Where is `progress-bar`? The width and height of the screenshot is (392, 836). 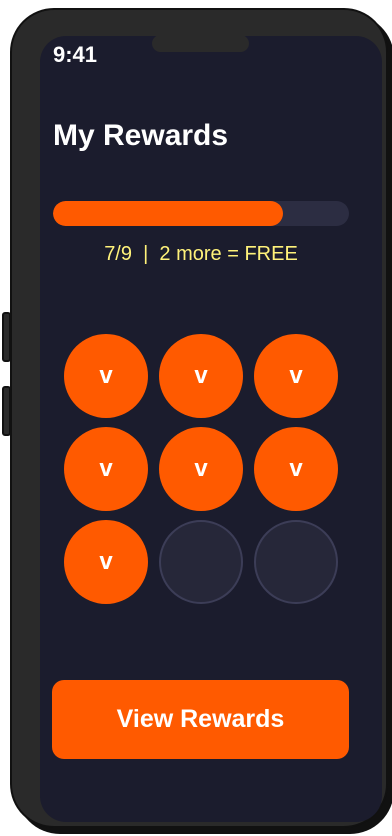
progress-bar is located at coordinates (201, 213).